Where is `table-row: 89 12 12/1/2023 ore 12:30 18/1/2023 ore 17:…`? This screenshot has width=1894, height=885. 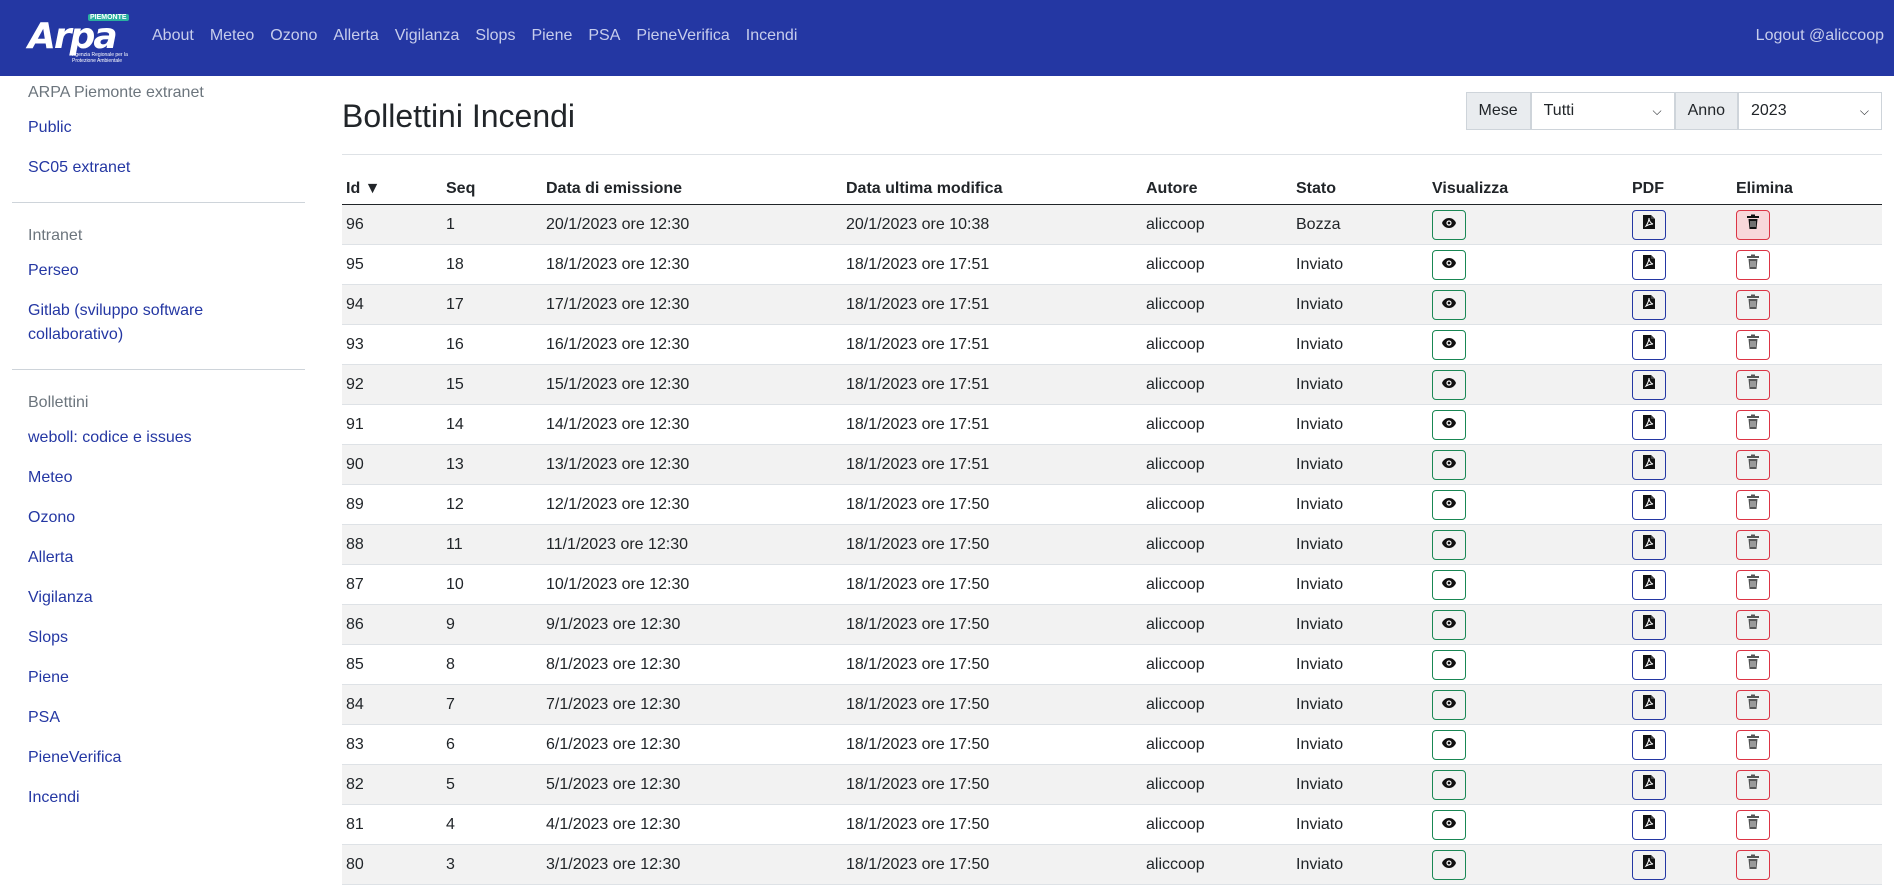 table-row: 89 12 12/1/2023 ore 12:30 18/1/2023 ore 17:… is located at coordinates (1112, 504).